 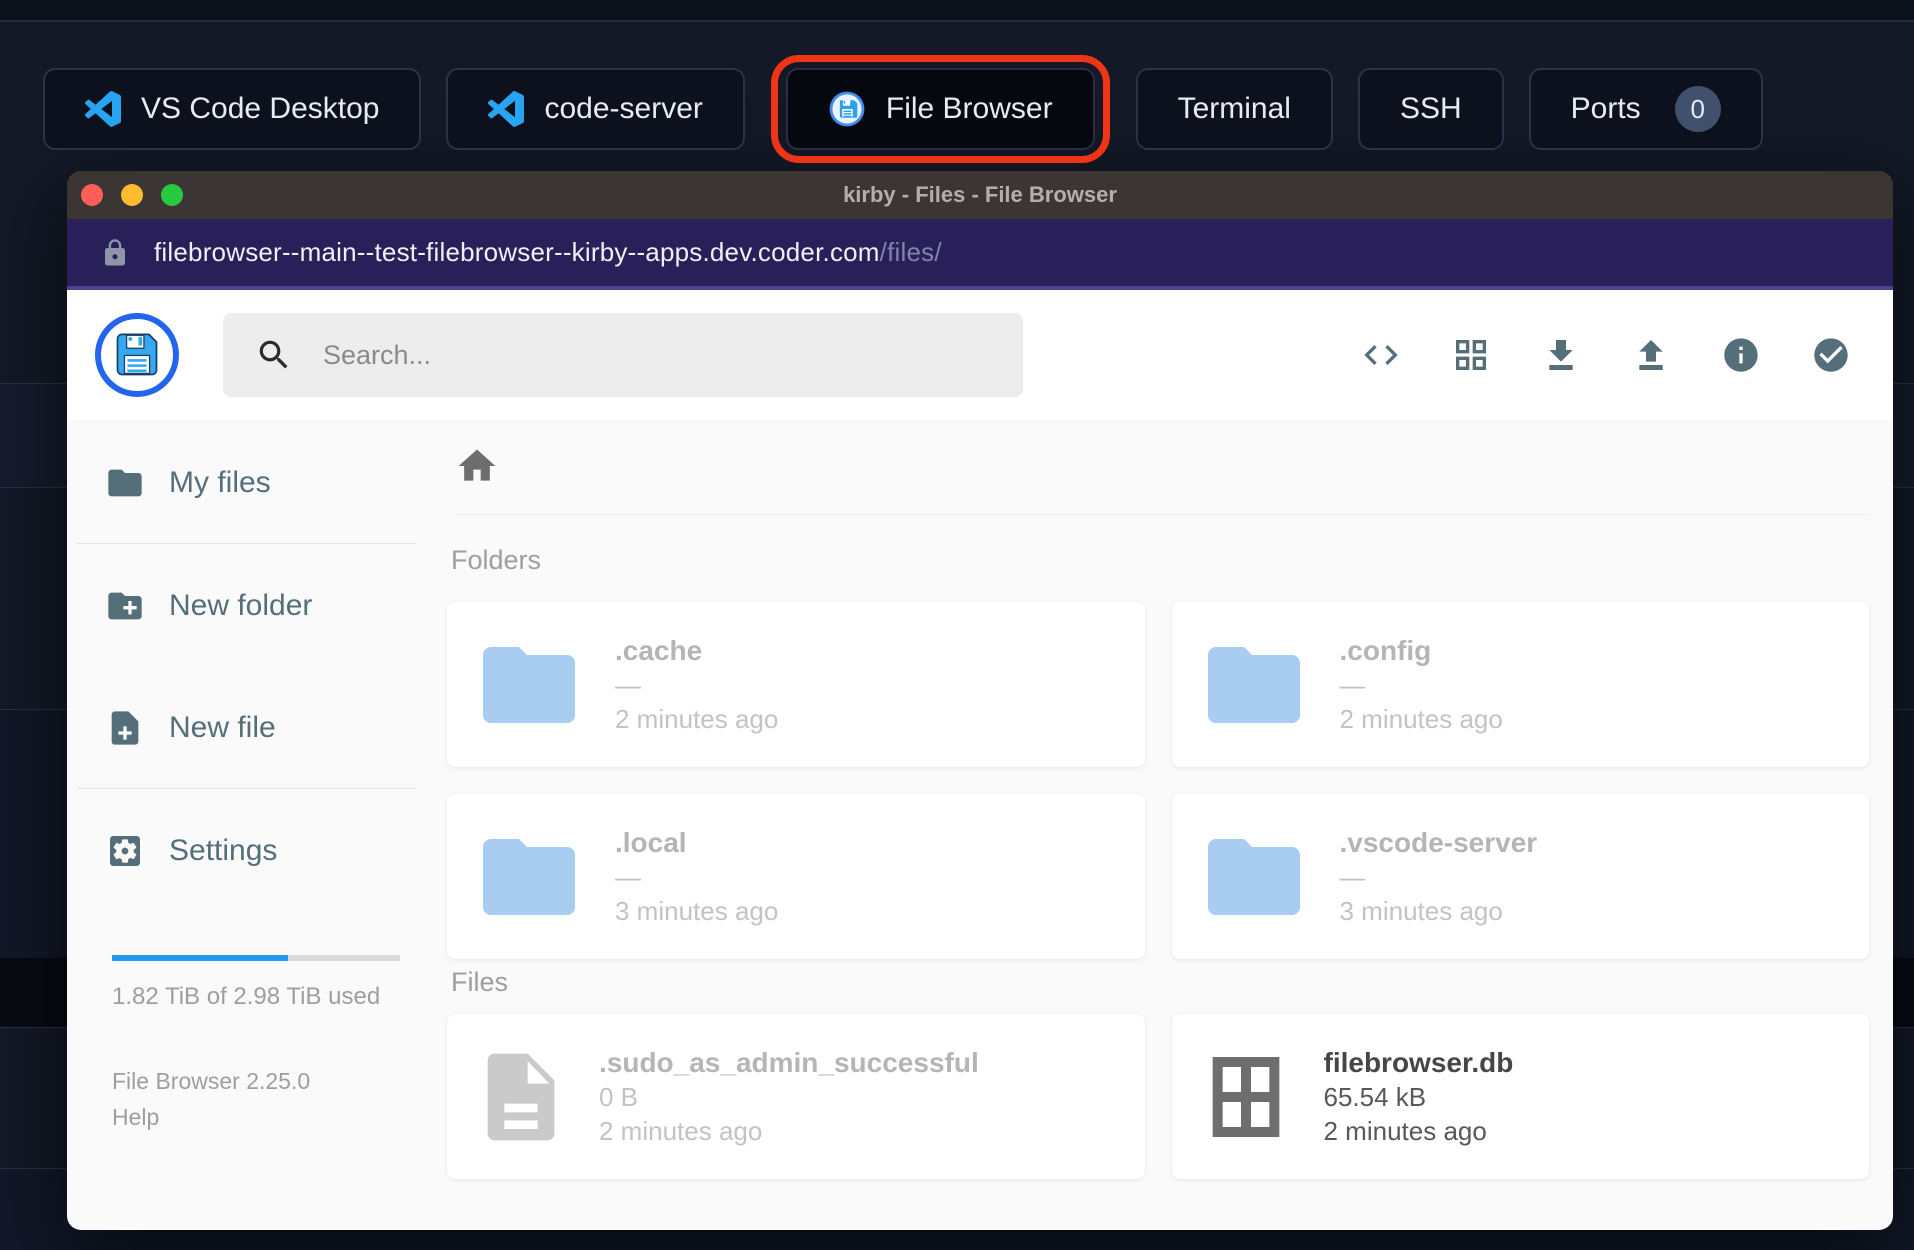 What do you see at coordinates (1385, 650) in the screenshot?
I see `item-name: .config` at bounding box center [1385, 650].